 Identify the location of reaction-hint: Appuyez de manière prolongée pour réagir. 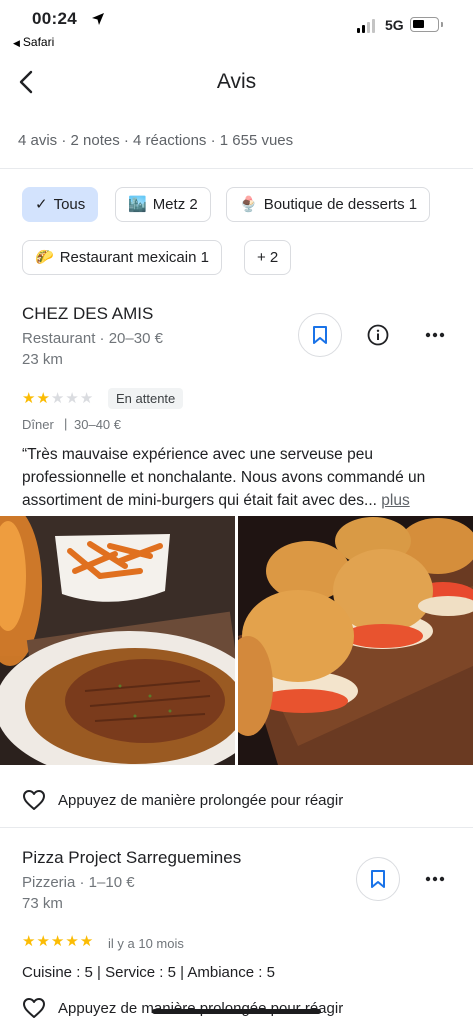
(201, 800).